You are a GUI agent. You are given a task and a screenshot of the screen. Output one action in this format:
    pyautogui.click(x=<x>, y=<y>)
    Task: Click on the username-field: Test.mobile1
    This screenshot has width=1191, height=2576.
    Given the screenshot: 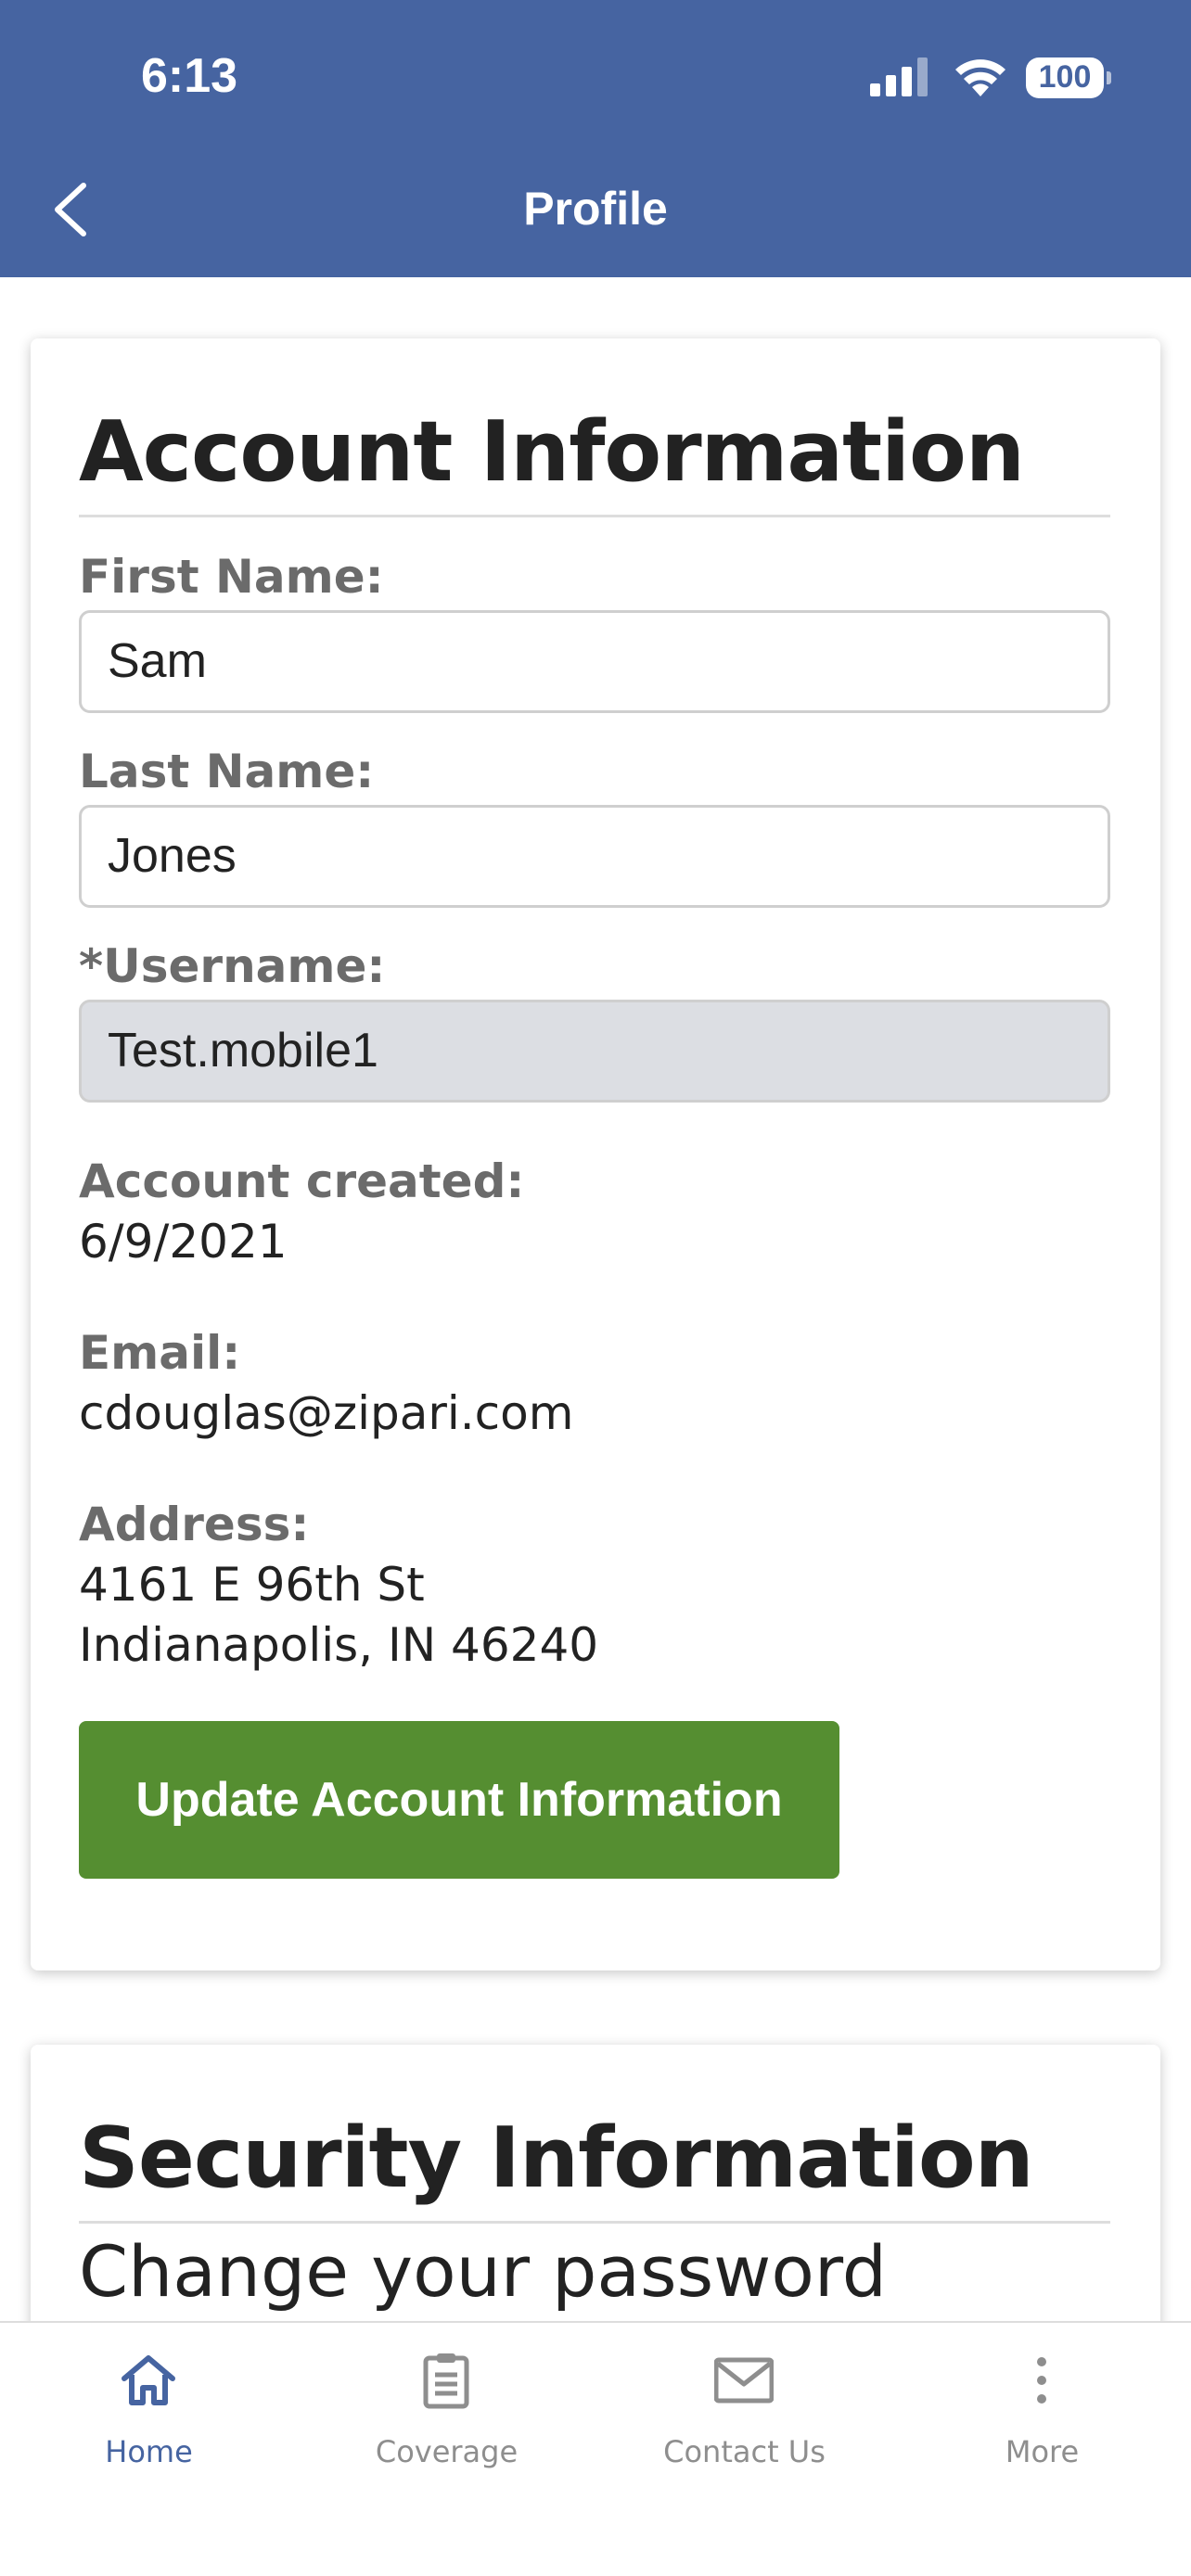 What is the action you would take?
    pyautogui.click(x=594, y=1051)
    